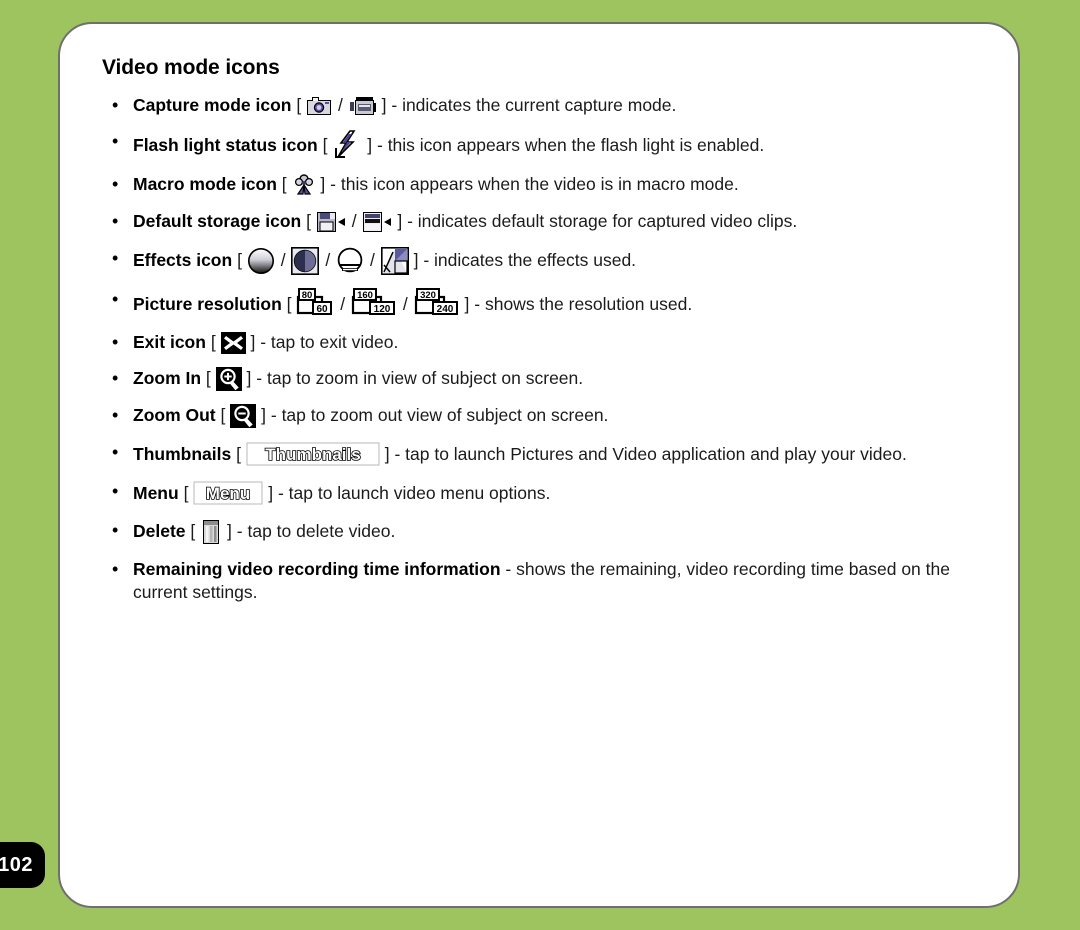 This screenshot has height=930, width=1080. What do you see at coordinates (323, 309) in the screenshot?
I see `svg-text: 60` at bounding box center [323, 309].